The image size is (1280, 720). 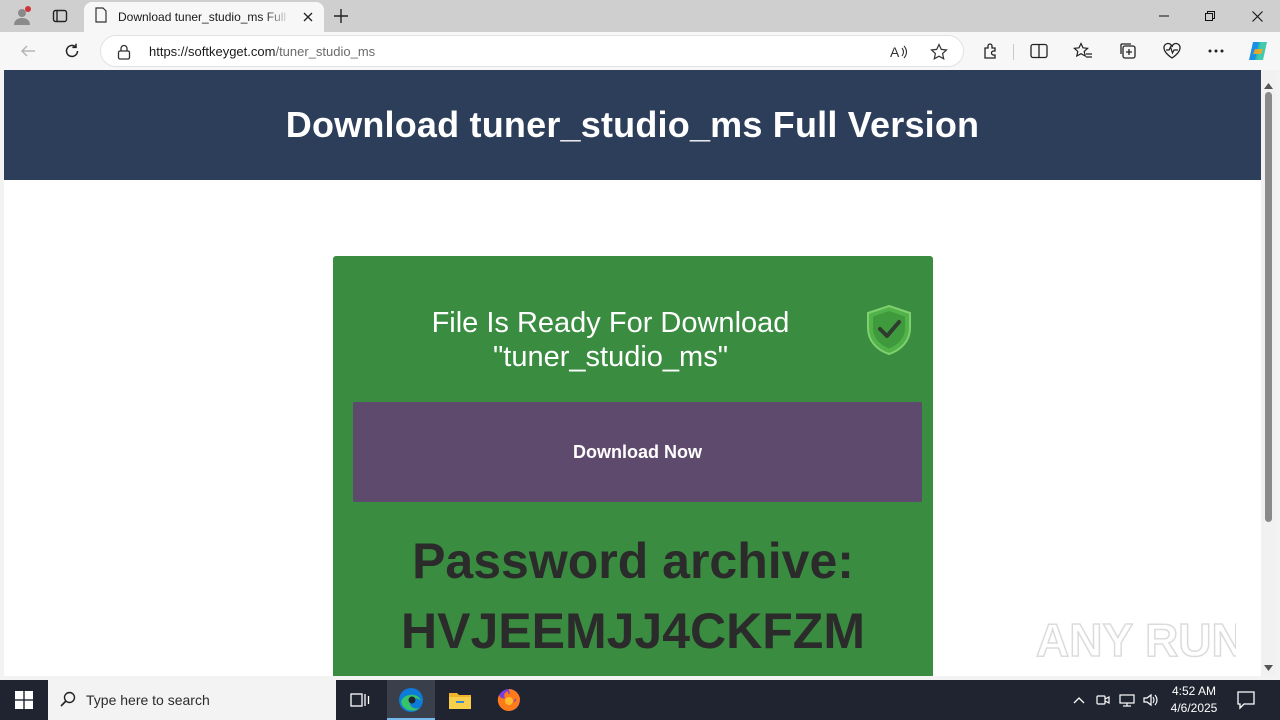 I want to click on ready-line-2: "tuner_studio_ms", so click(x=610, y=357).